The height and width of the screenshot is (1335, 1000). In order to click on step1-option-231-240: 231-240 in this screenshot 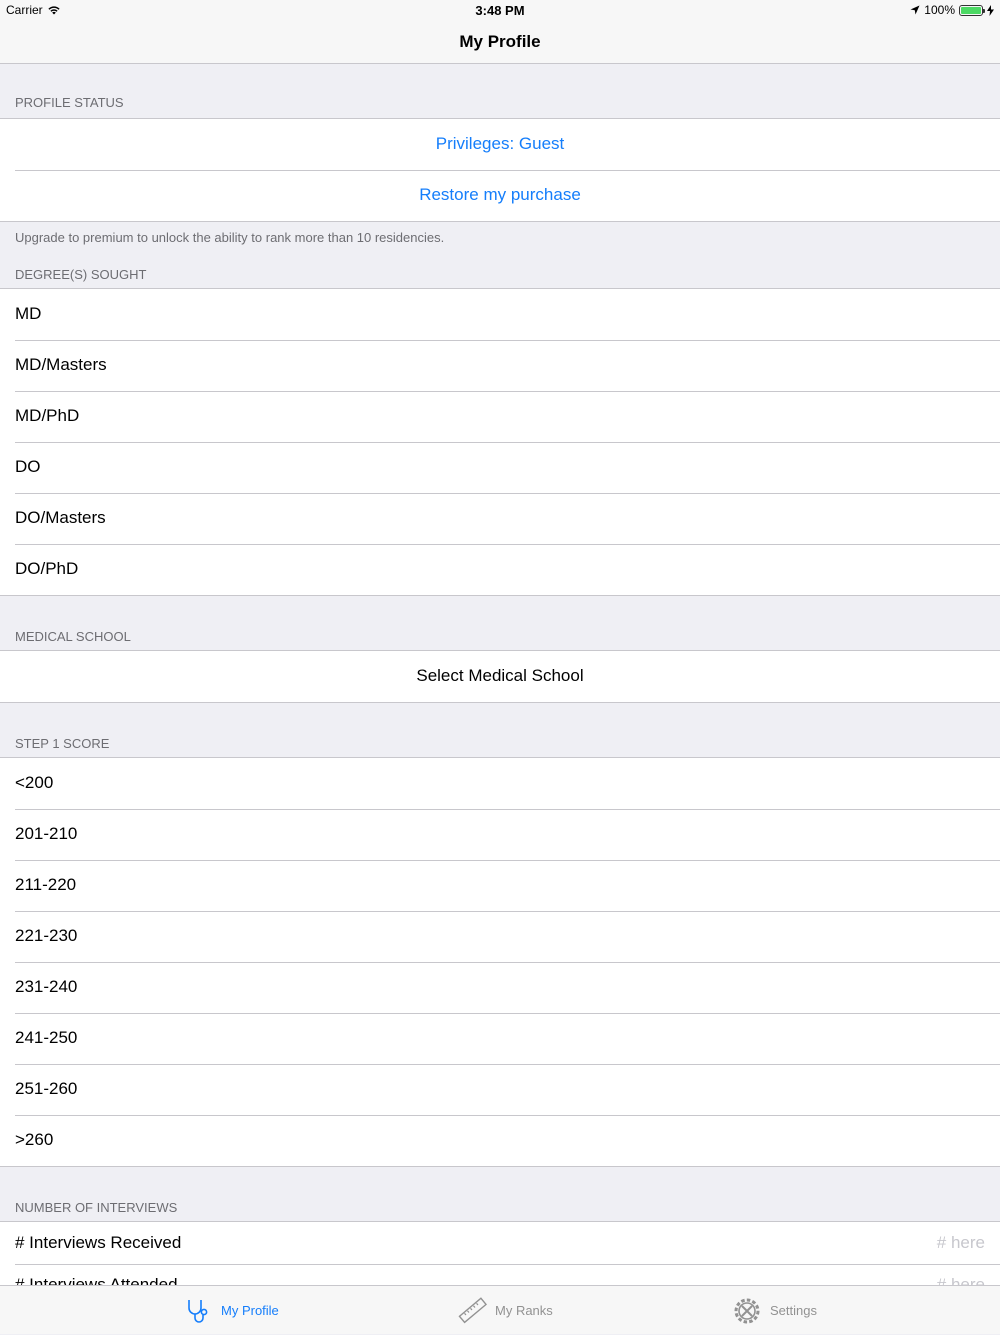, I will do `click(500, 987)`.